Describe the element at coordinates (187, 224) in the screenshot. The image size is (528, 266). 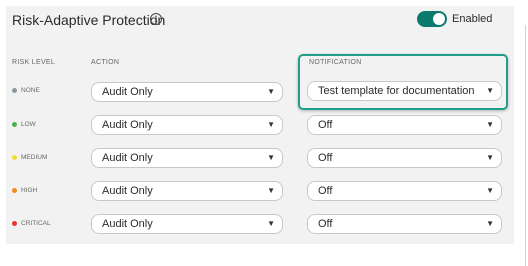
I see `action-select-critical: Audit Only ▼` at that location.